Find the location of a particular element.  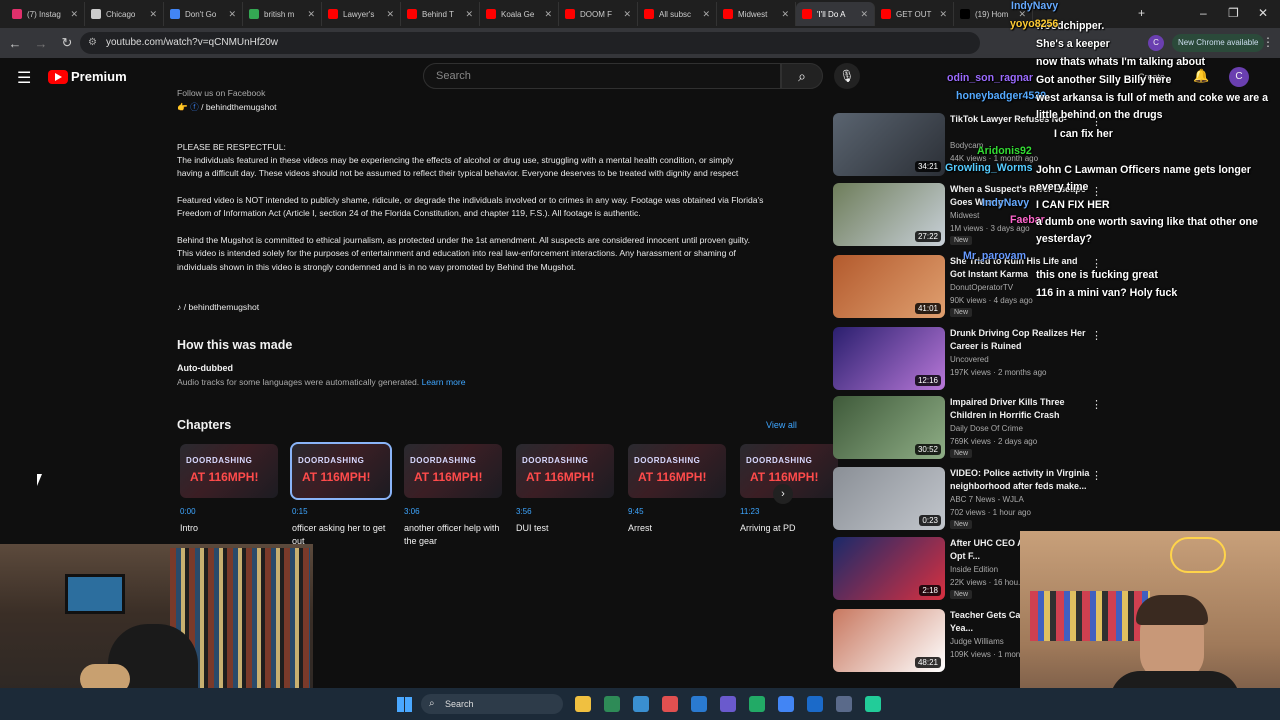

chapters-next-icon: › is located at coordinates (783, 494).